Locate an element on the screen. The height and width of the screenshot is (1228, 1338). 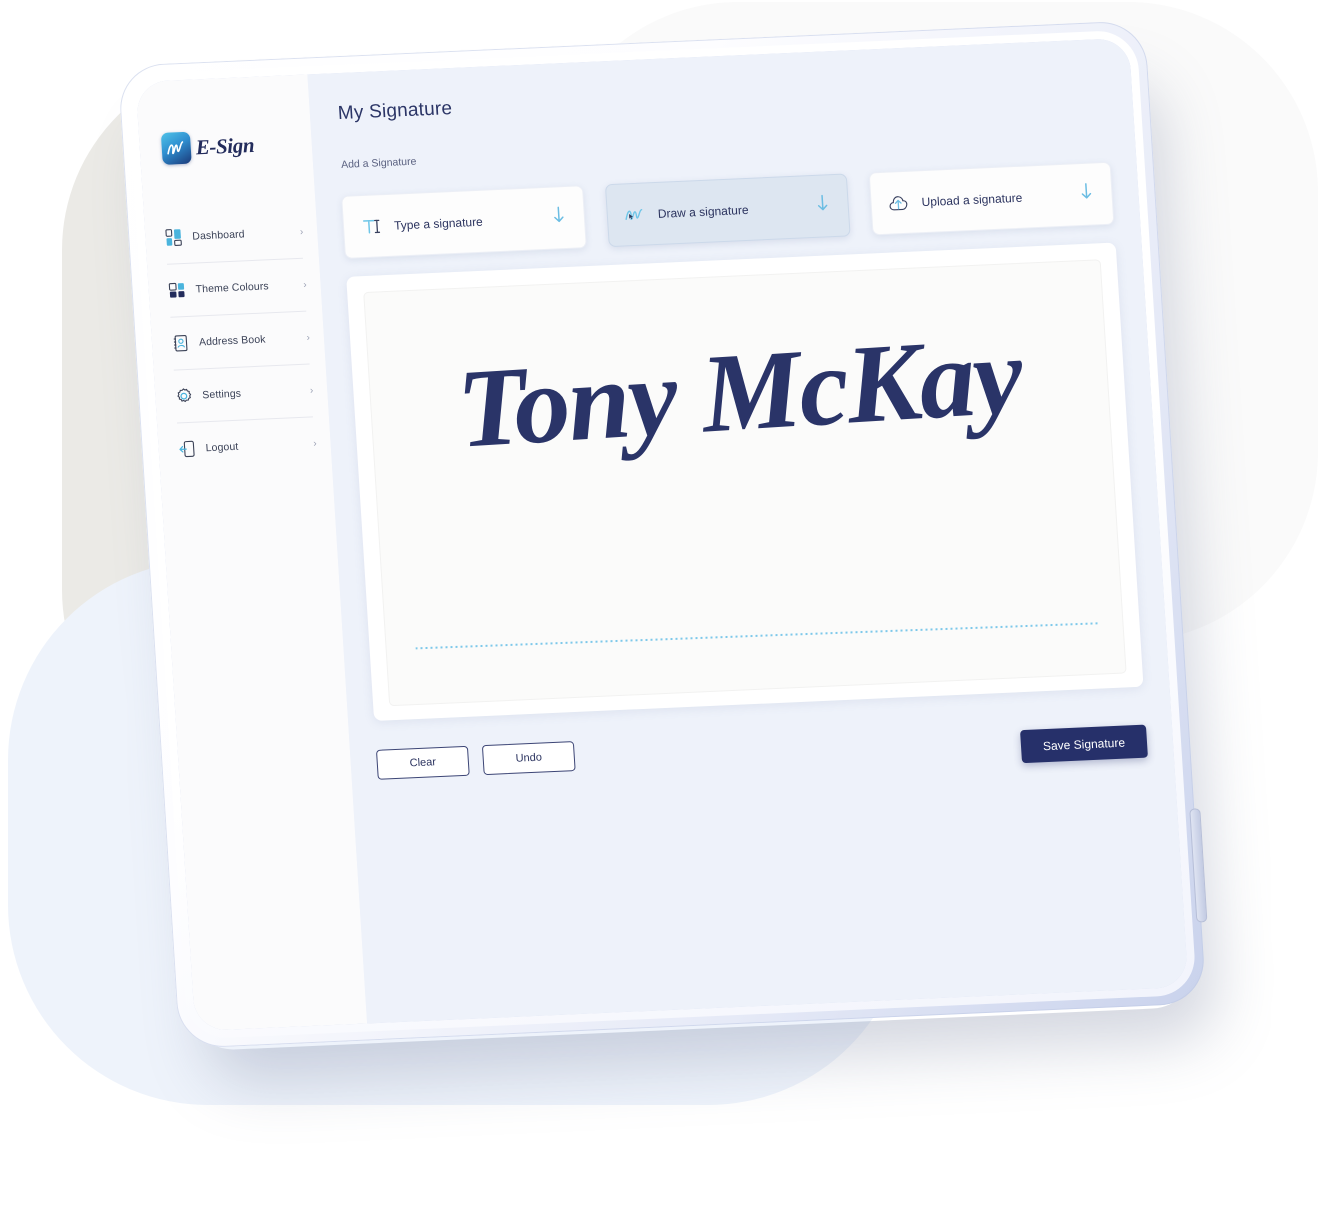
brand-name: E-Sign is located at coordinates (224, 145).